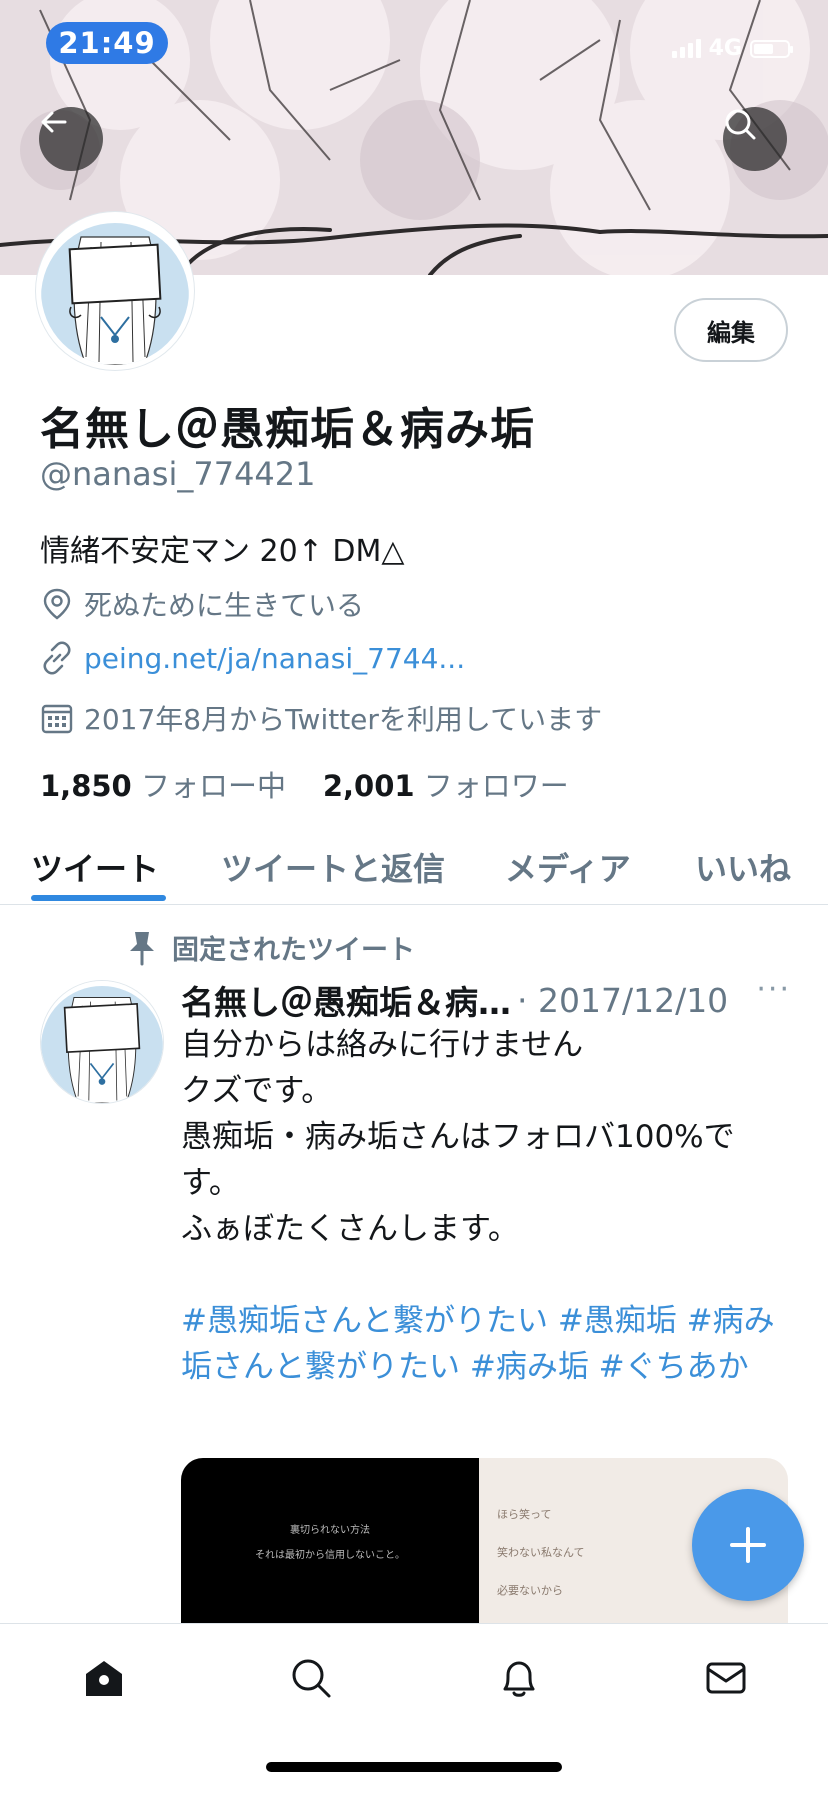 This screenshot has width=828, height=1793. What do you see at coordinates (224, 605) in the screenshot?
I see `location-text: 死ぬために生きている` at bounding box center [224, 605].